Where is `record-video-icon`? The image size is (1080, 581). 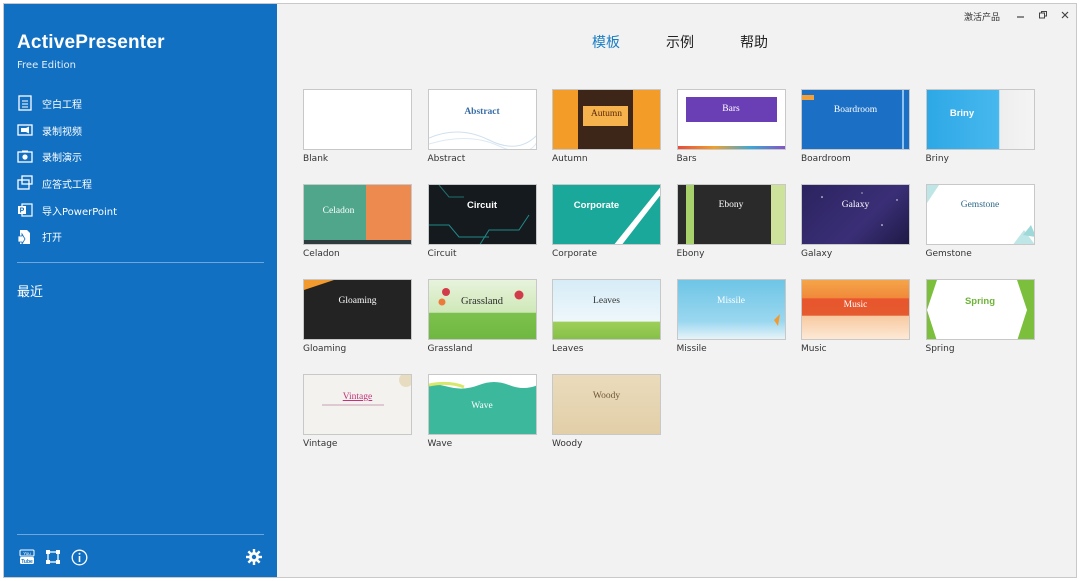
record-video-icon is located at coordinates (25, 130).